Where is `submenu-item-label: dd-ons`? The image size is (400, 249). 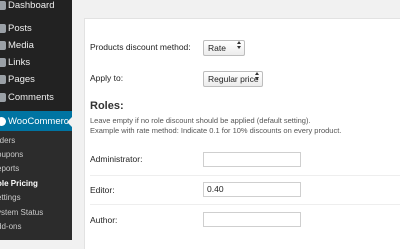 submenu-item-label: dd-ons is located at coordinates (11, 226).